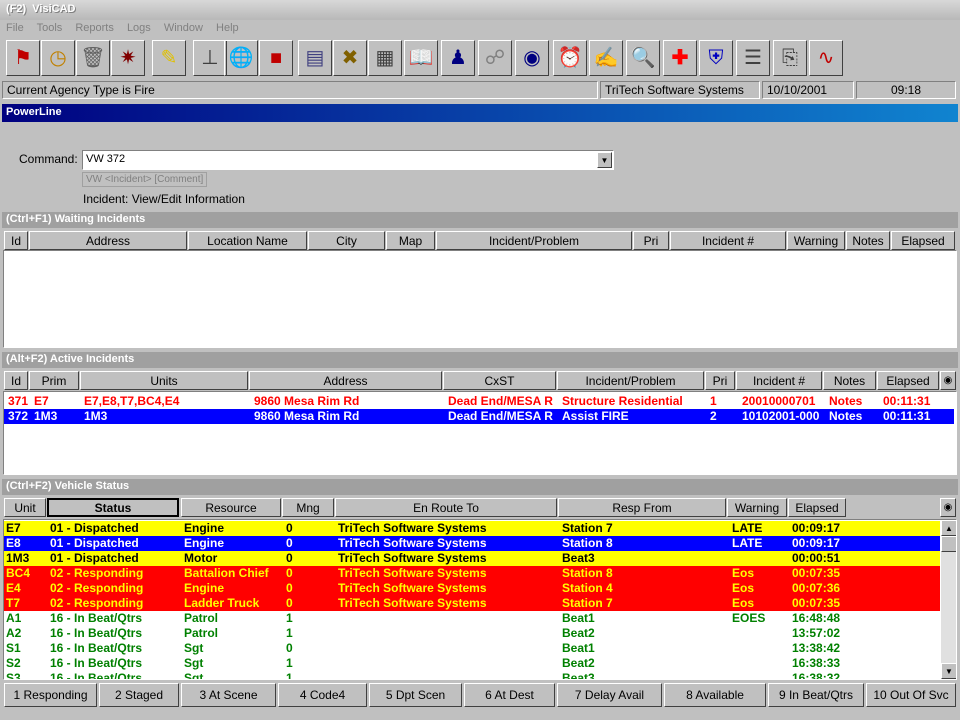 The height and width of the screenshot is (720, 960). What do you see at coordinates (348, 160) in the screenshot?
I see `command-input: VW 372 ▼` at bounding box center [348, 160].